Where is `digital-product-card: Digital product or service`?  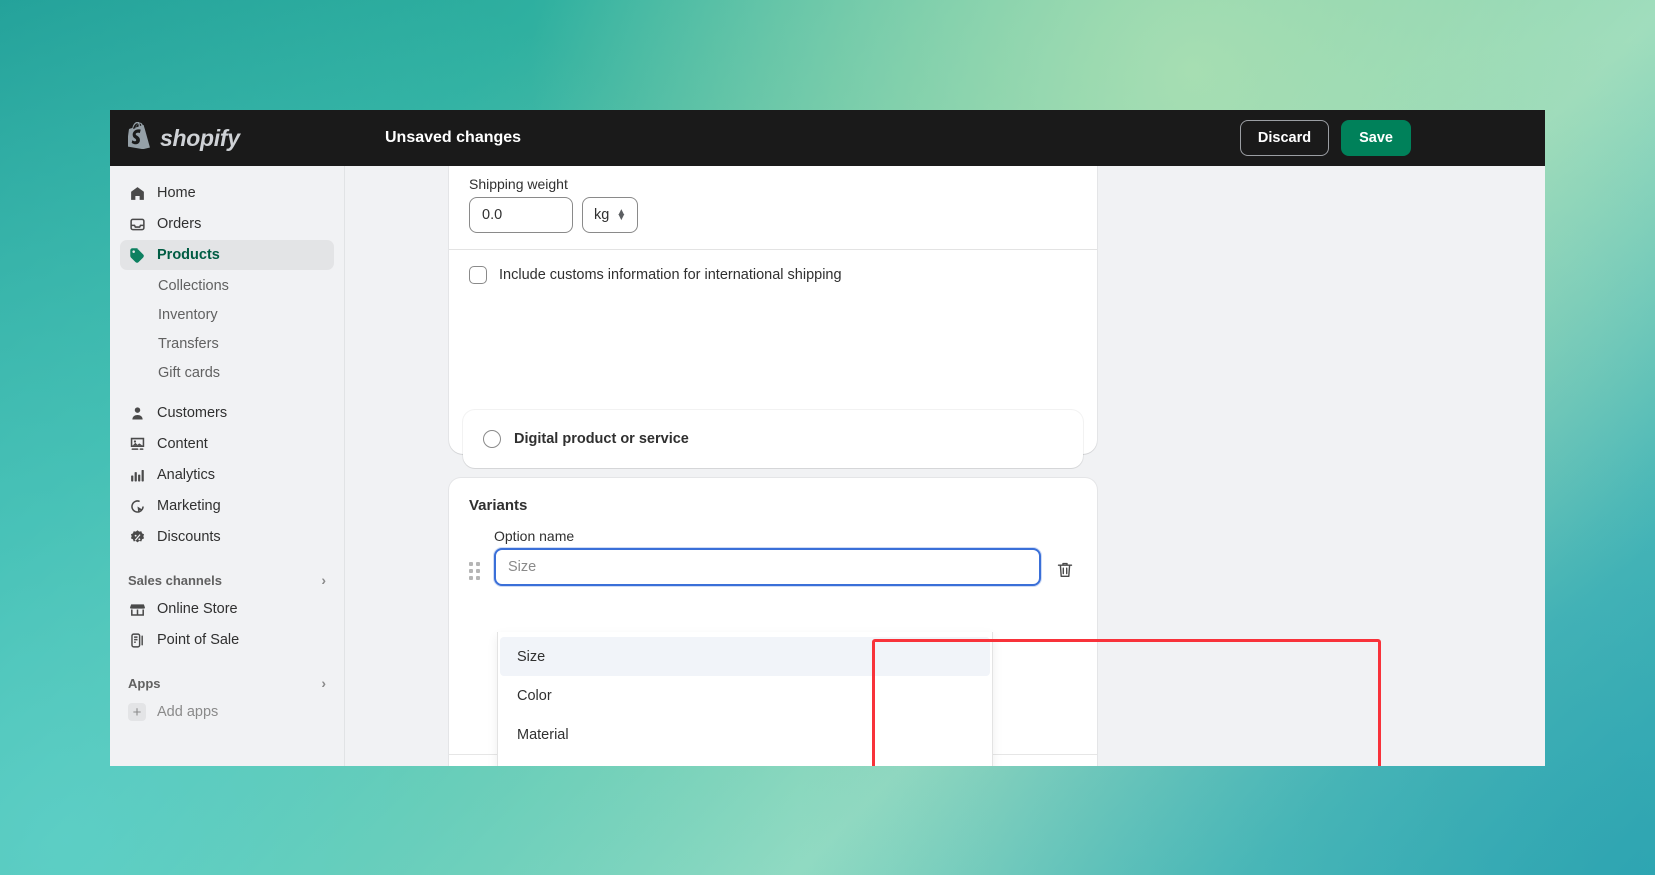 digital-product-card: Digital product or service is located at coordinates (773, 439).